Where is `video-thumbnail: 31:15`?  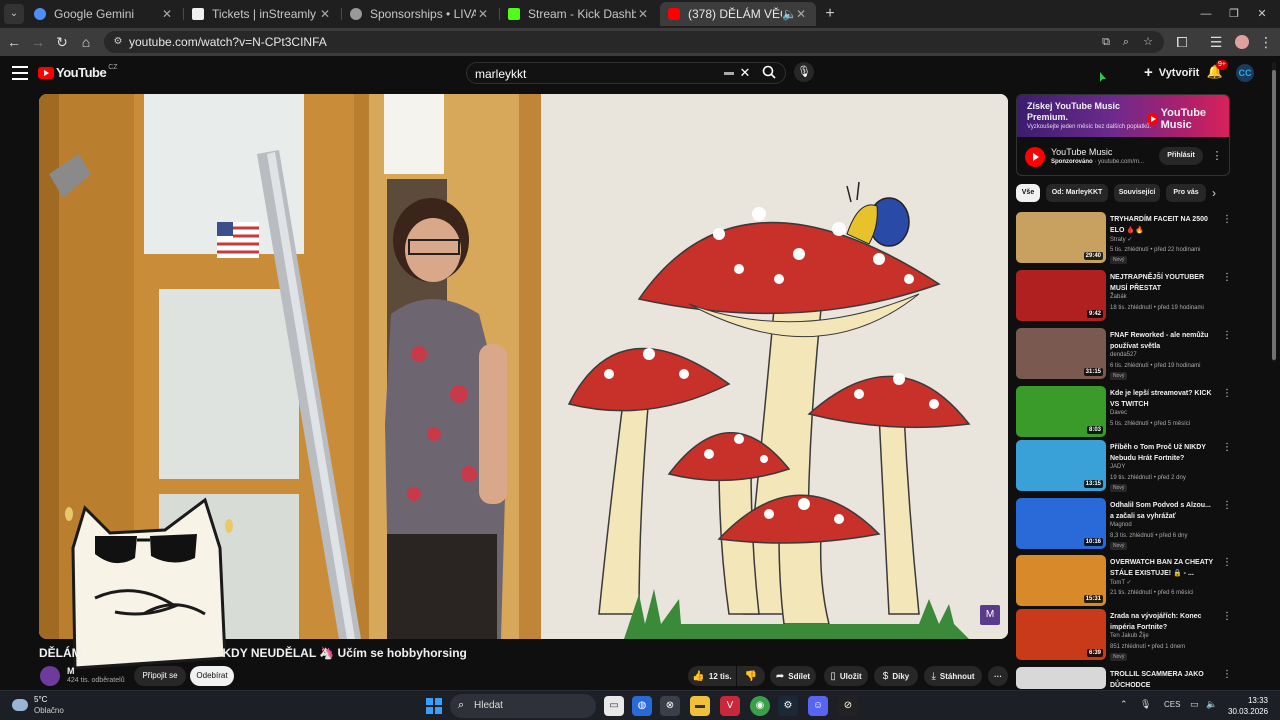 video-thumbnail: 31:15 is located at coordinates (1061, 353).